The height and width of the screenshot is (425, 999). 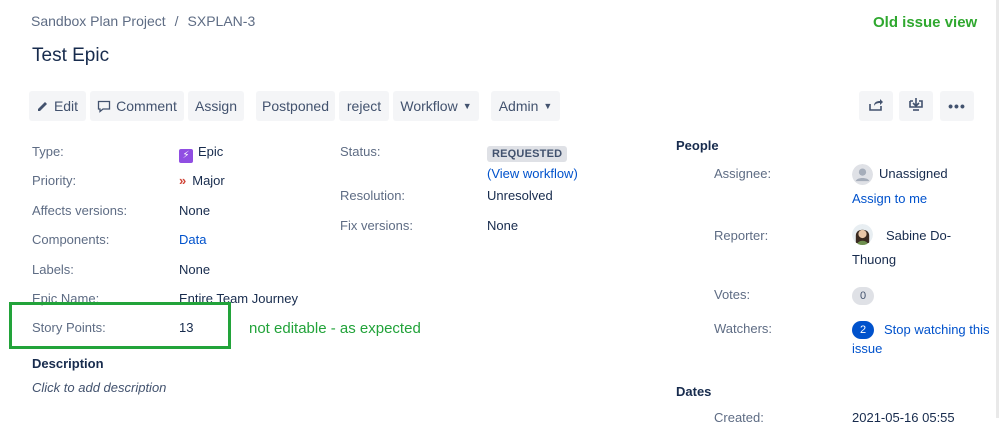 I want to click on edit-button: Edit, so click(x=57, y=106).